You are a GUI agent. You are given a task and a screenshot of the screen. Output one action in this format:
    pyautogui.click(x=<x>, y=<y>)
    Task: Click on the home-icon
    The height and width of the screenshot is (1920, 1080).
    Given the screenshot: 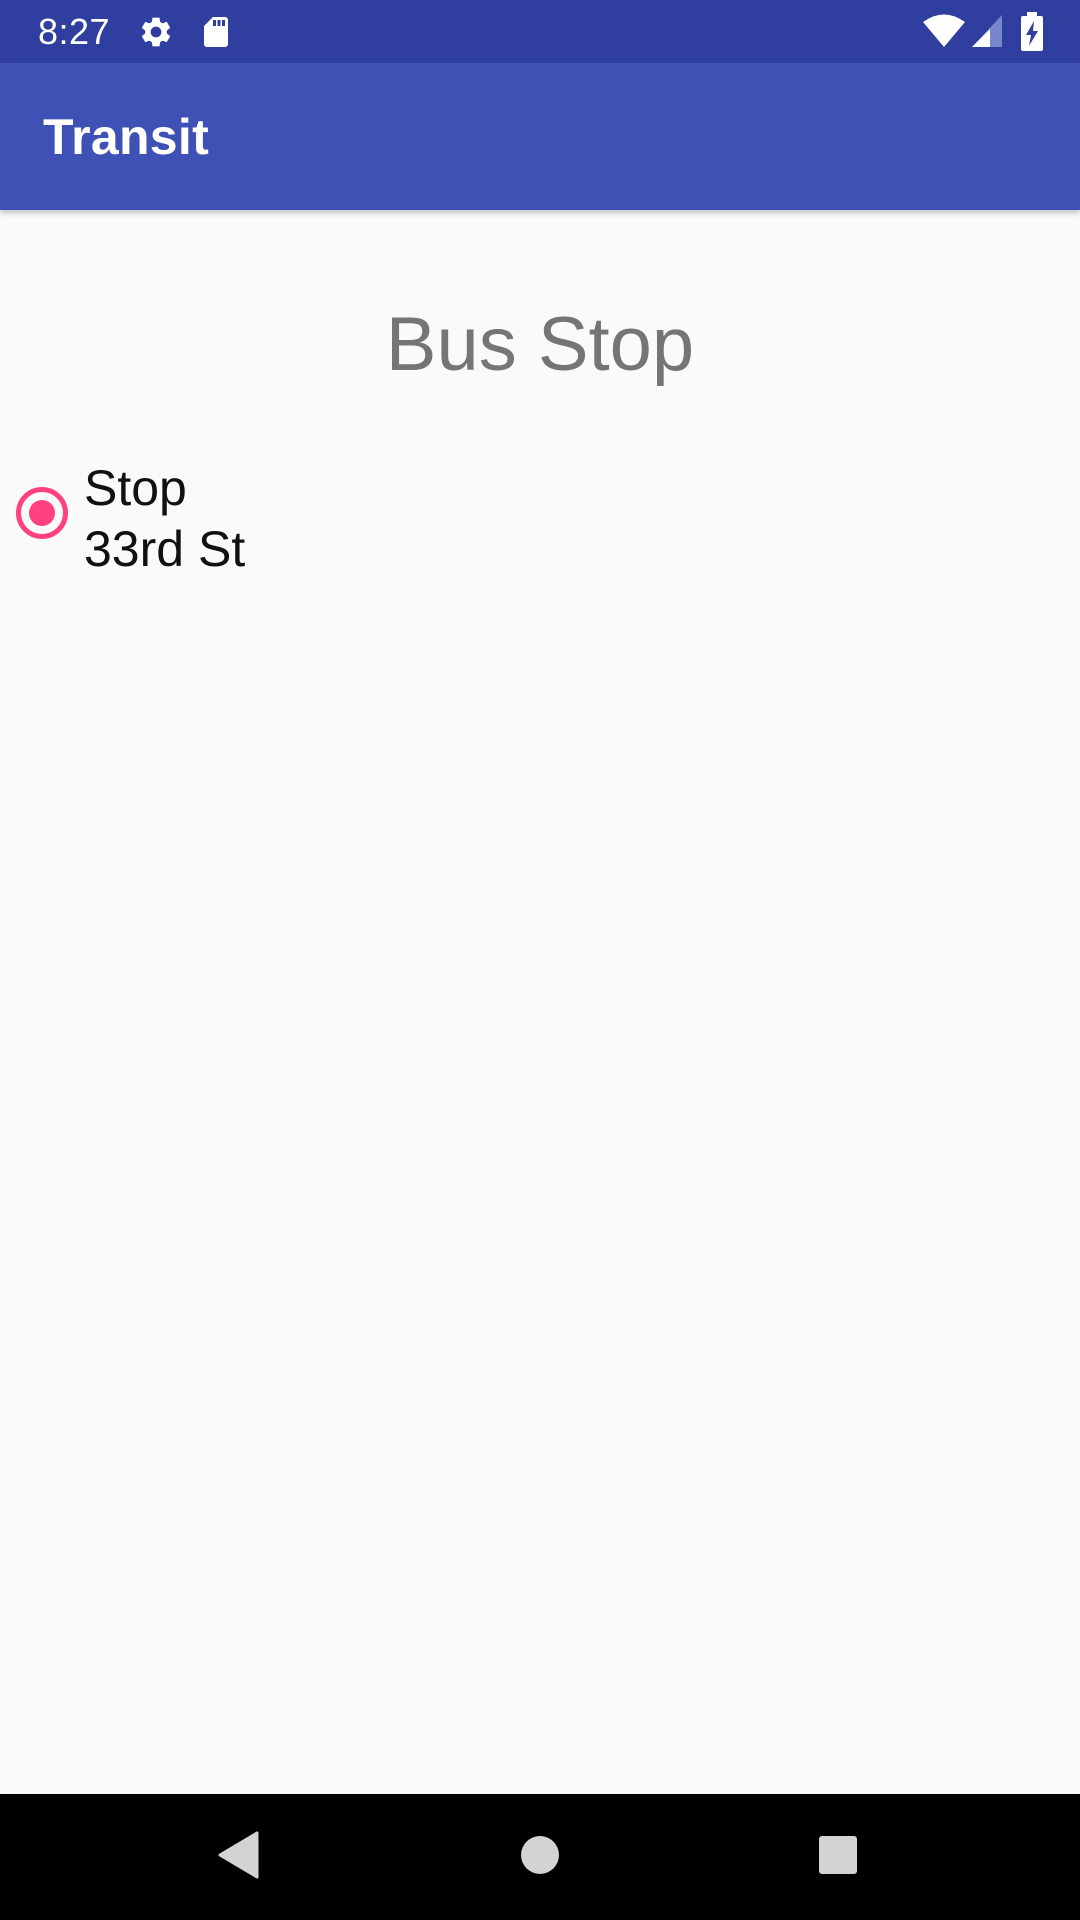 What is the action you would take?
    pyautogui.click(x=540, y=1857)
    